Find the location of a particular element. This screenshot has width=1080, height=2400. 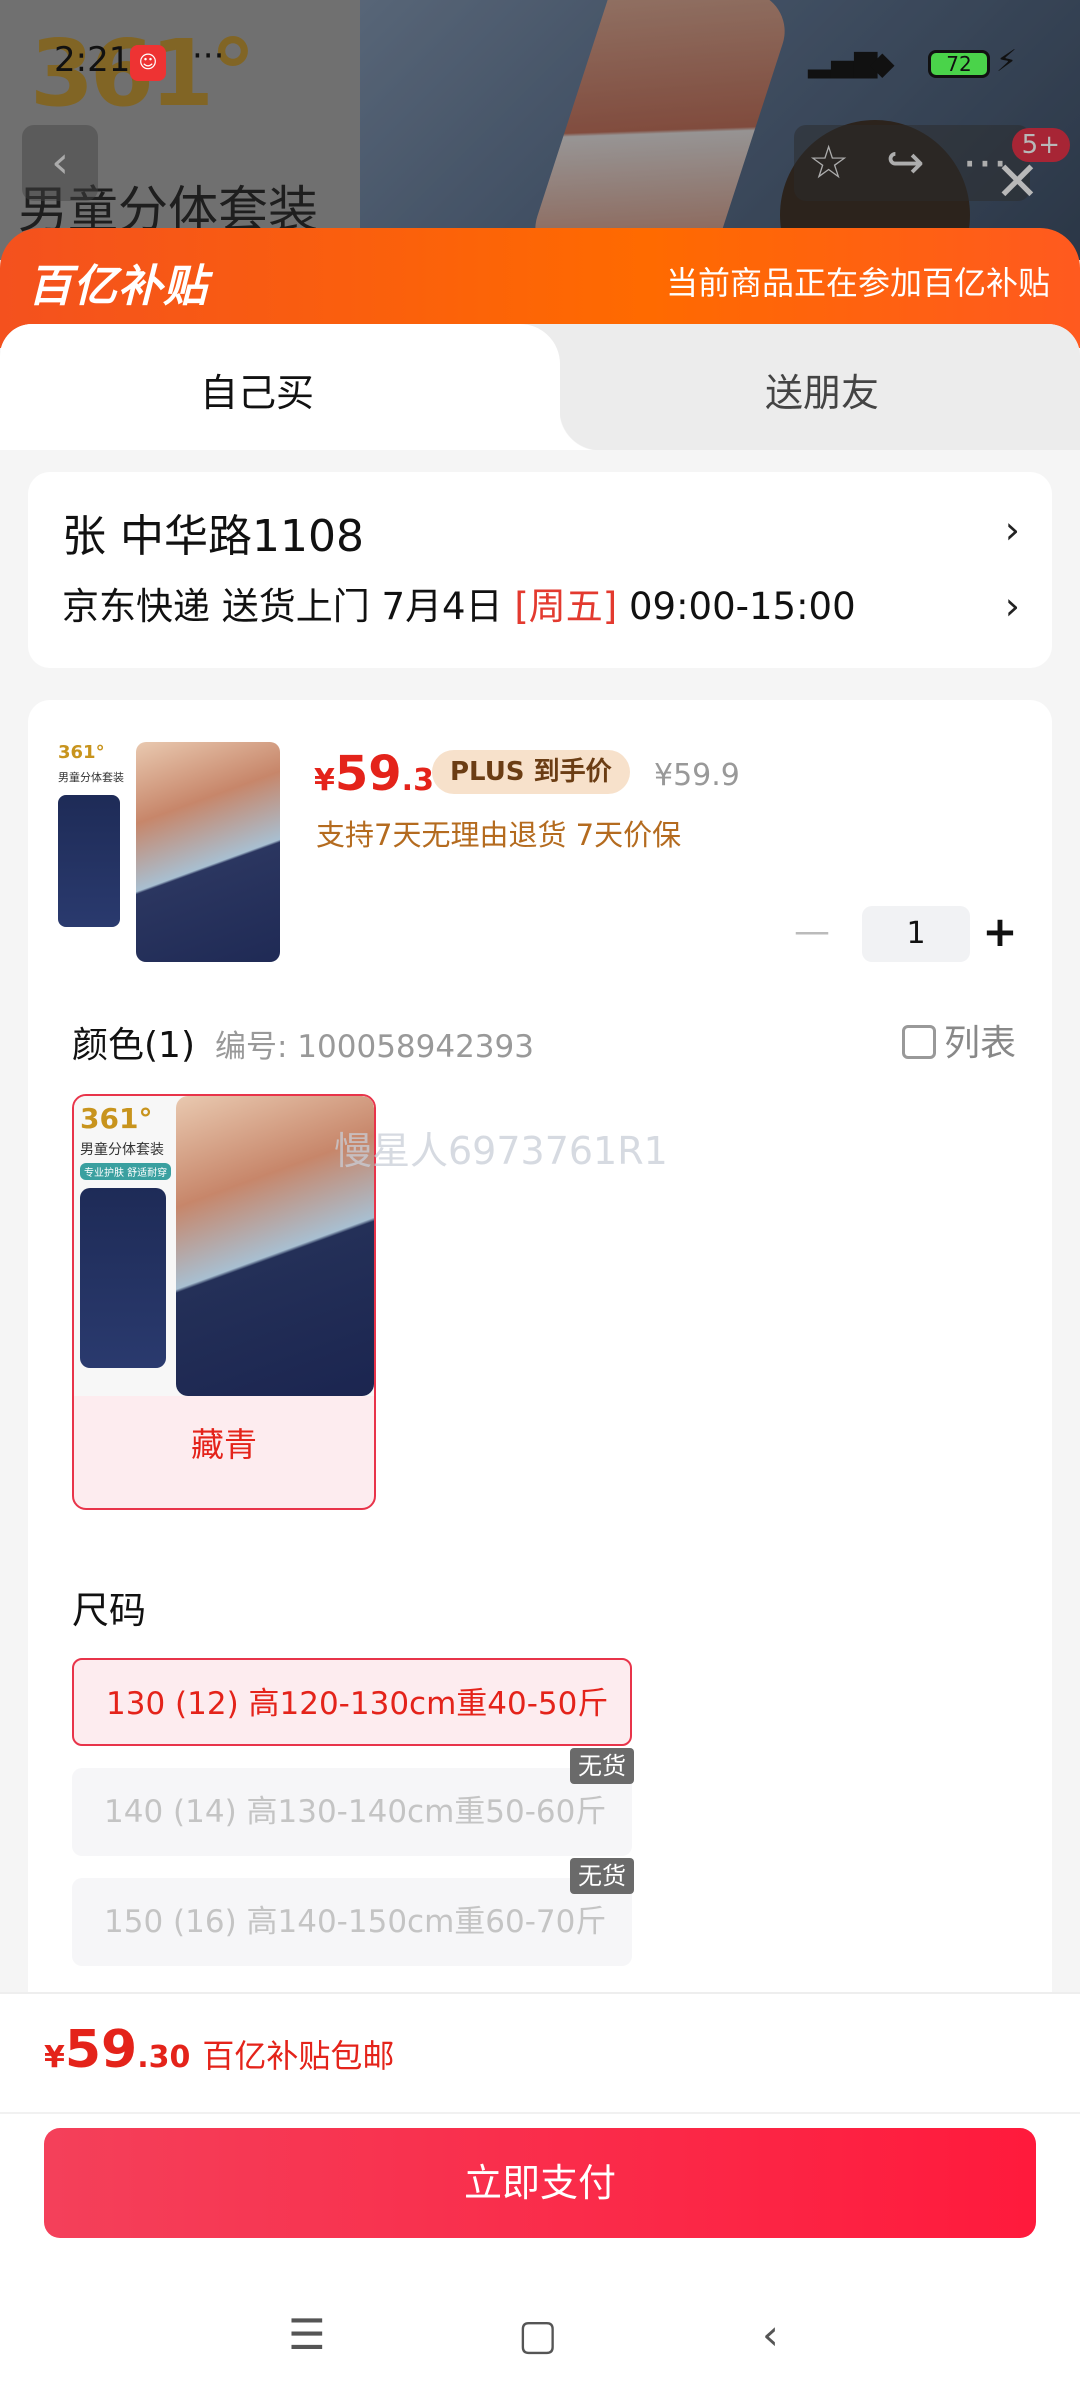

option-img-tag: 专业护肤 舒适耐穿 is located at coordinates (126, 1171).